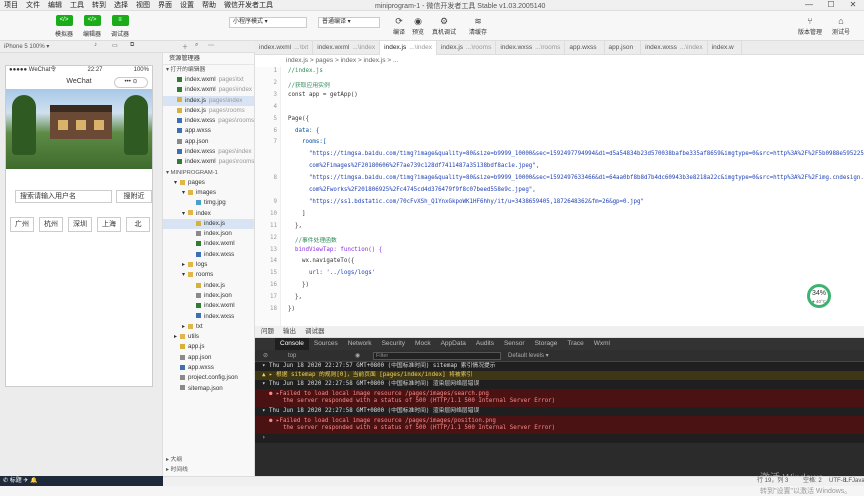 Image resolution: width=864 pixels, height=496 pixels. Describe the element at coordinates (326, 344) in the screenshot. I see `devtools-tab-sources: Sources` at that location.